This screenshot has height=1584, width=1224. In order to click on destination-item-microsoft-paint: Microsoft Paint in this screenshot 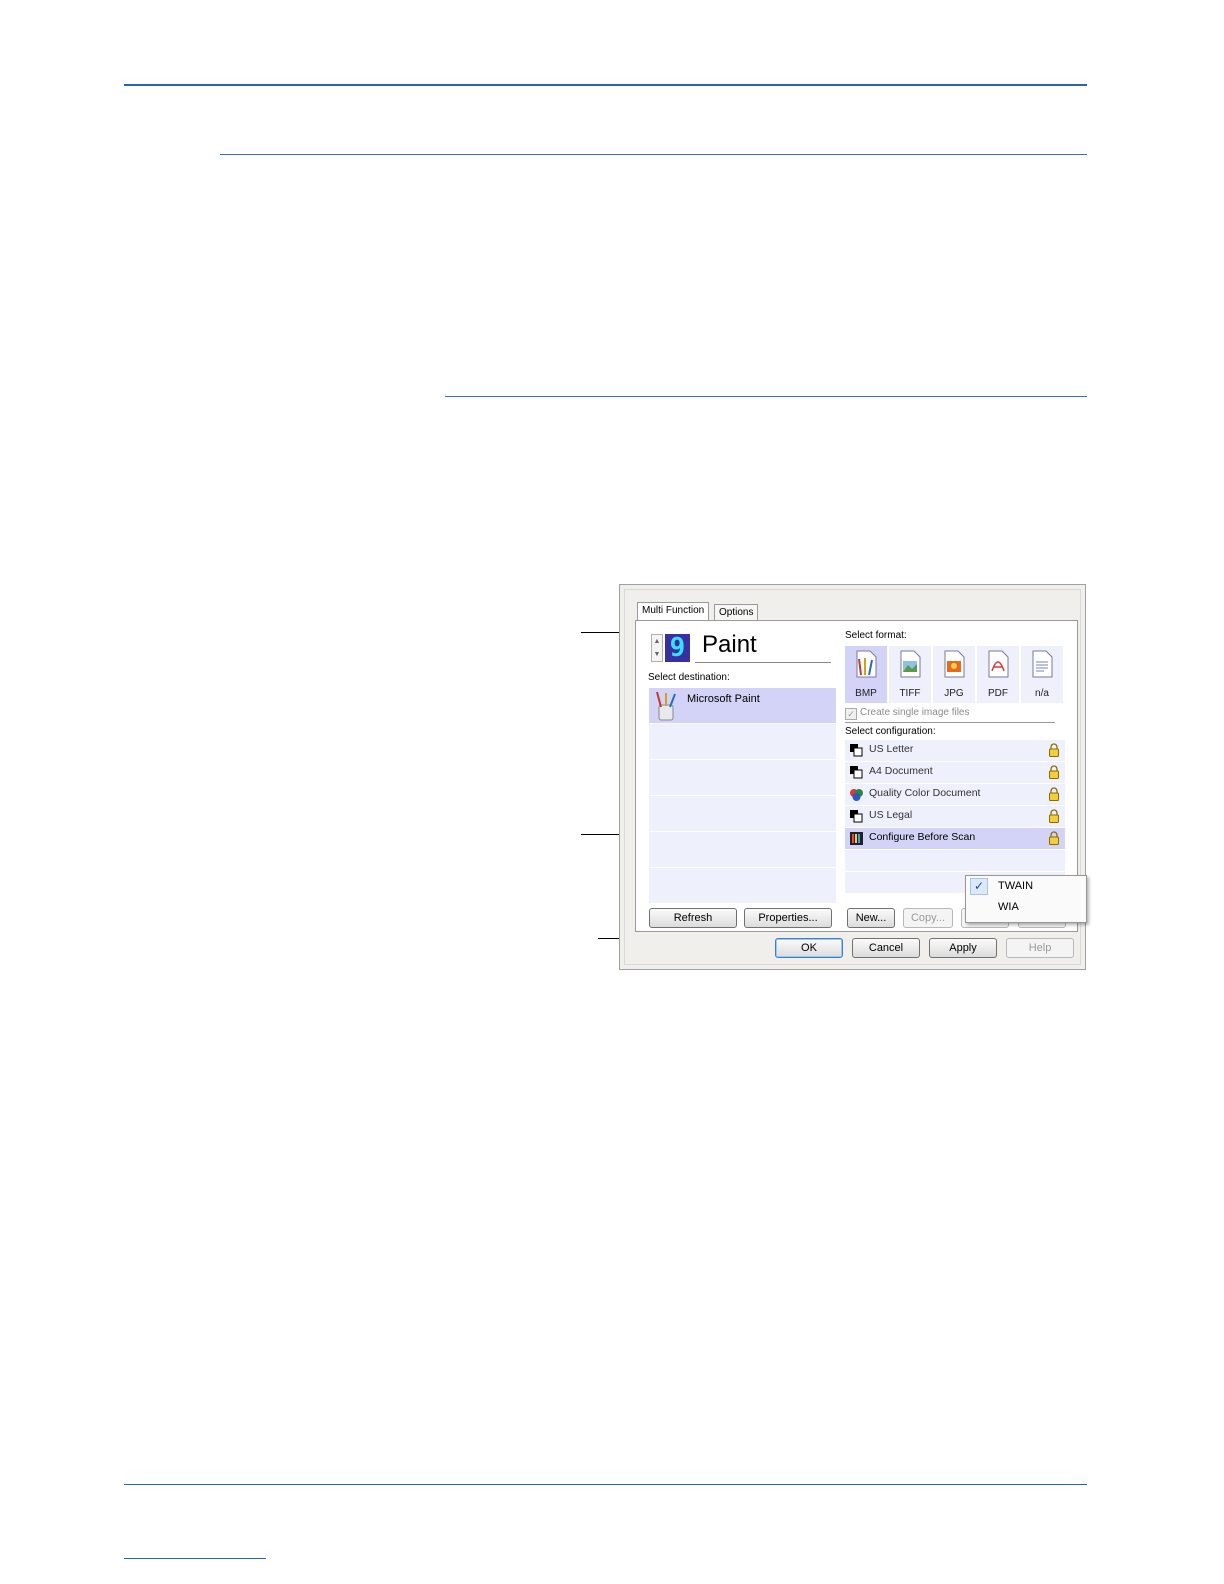, I will do `click(742, 705)`.